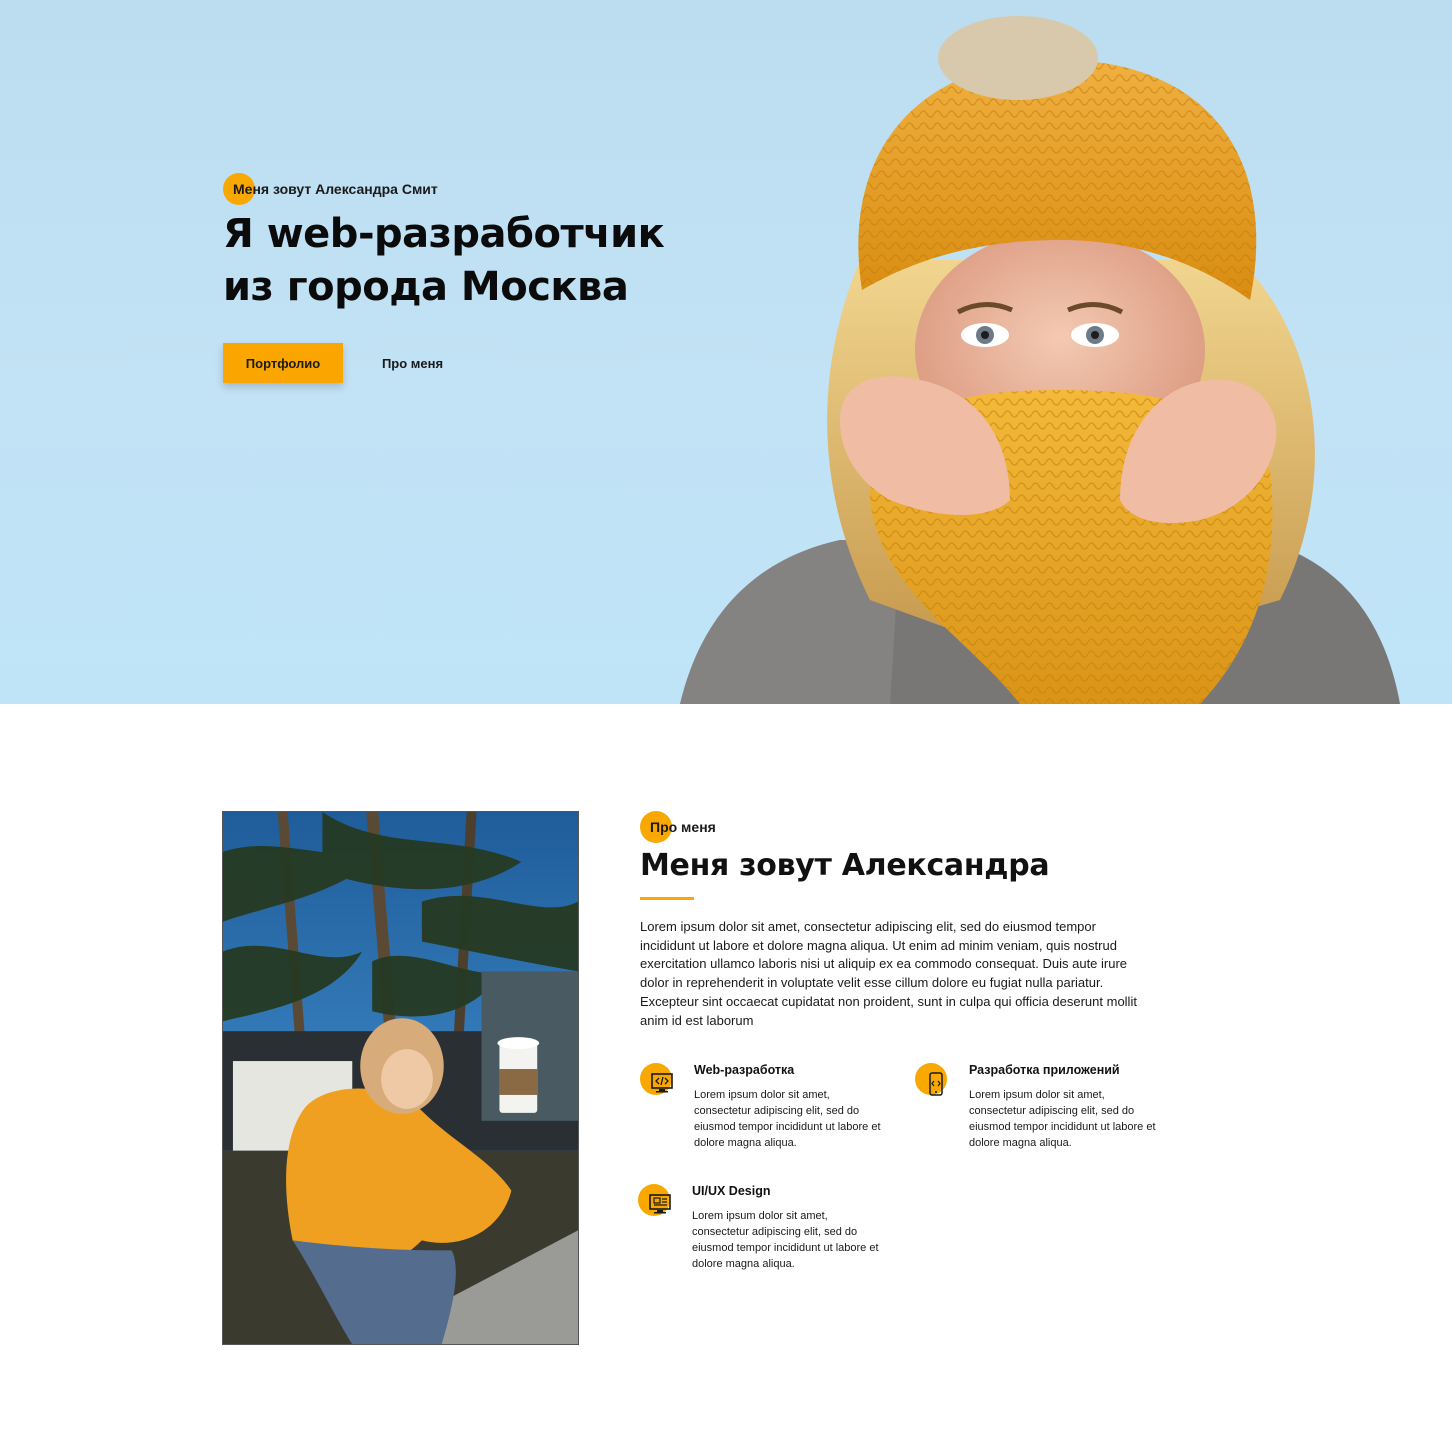  What do you see at coordinates (744, 1070) in the screenshot?
I see `service-title: Web-разработка` at bounding box center [744, 1070].